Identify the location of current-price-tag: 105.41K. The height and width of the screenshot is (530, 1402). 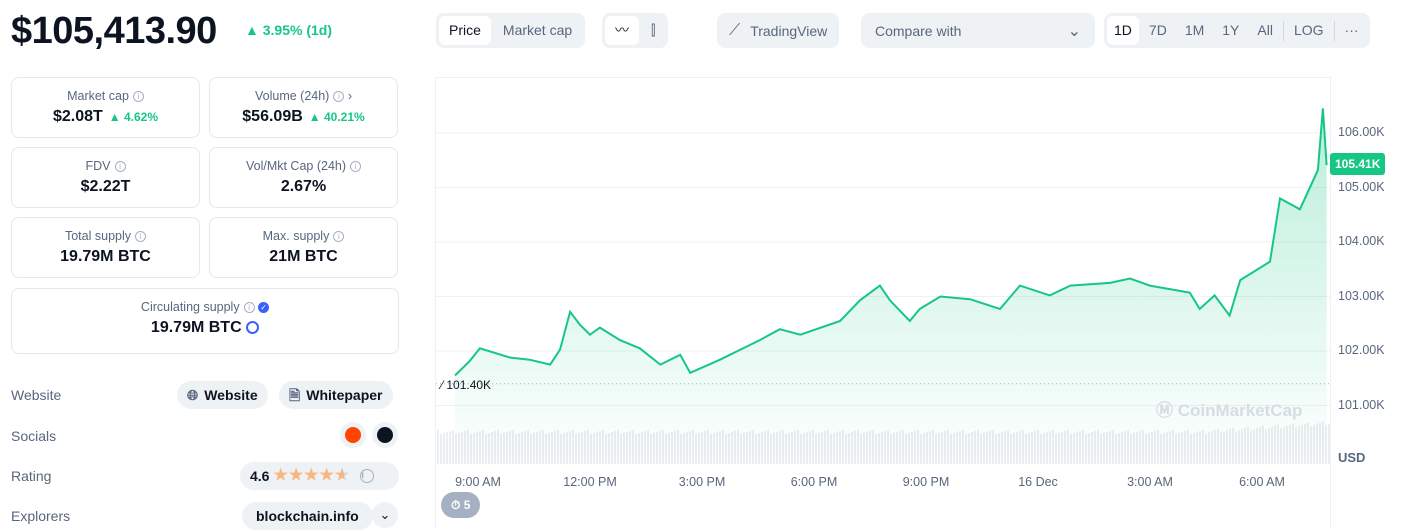
(1357, 164).